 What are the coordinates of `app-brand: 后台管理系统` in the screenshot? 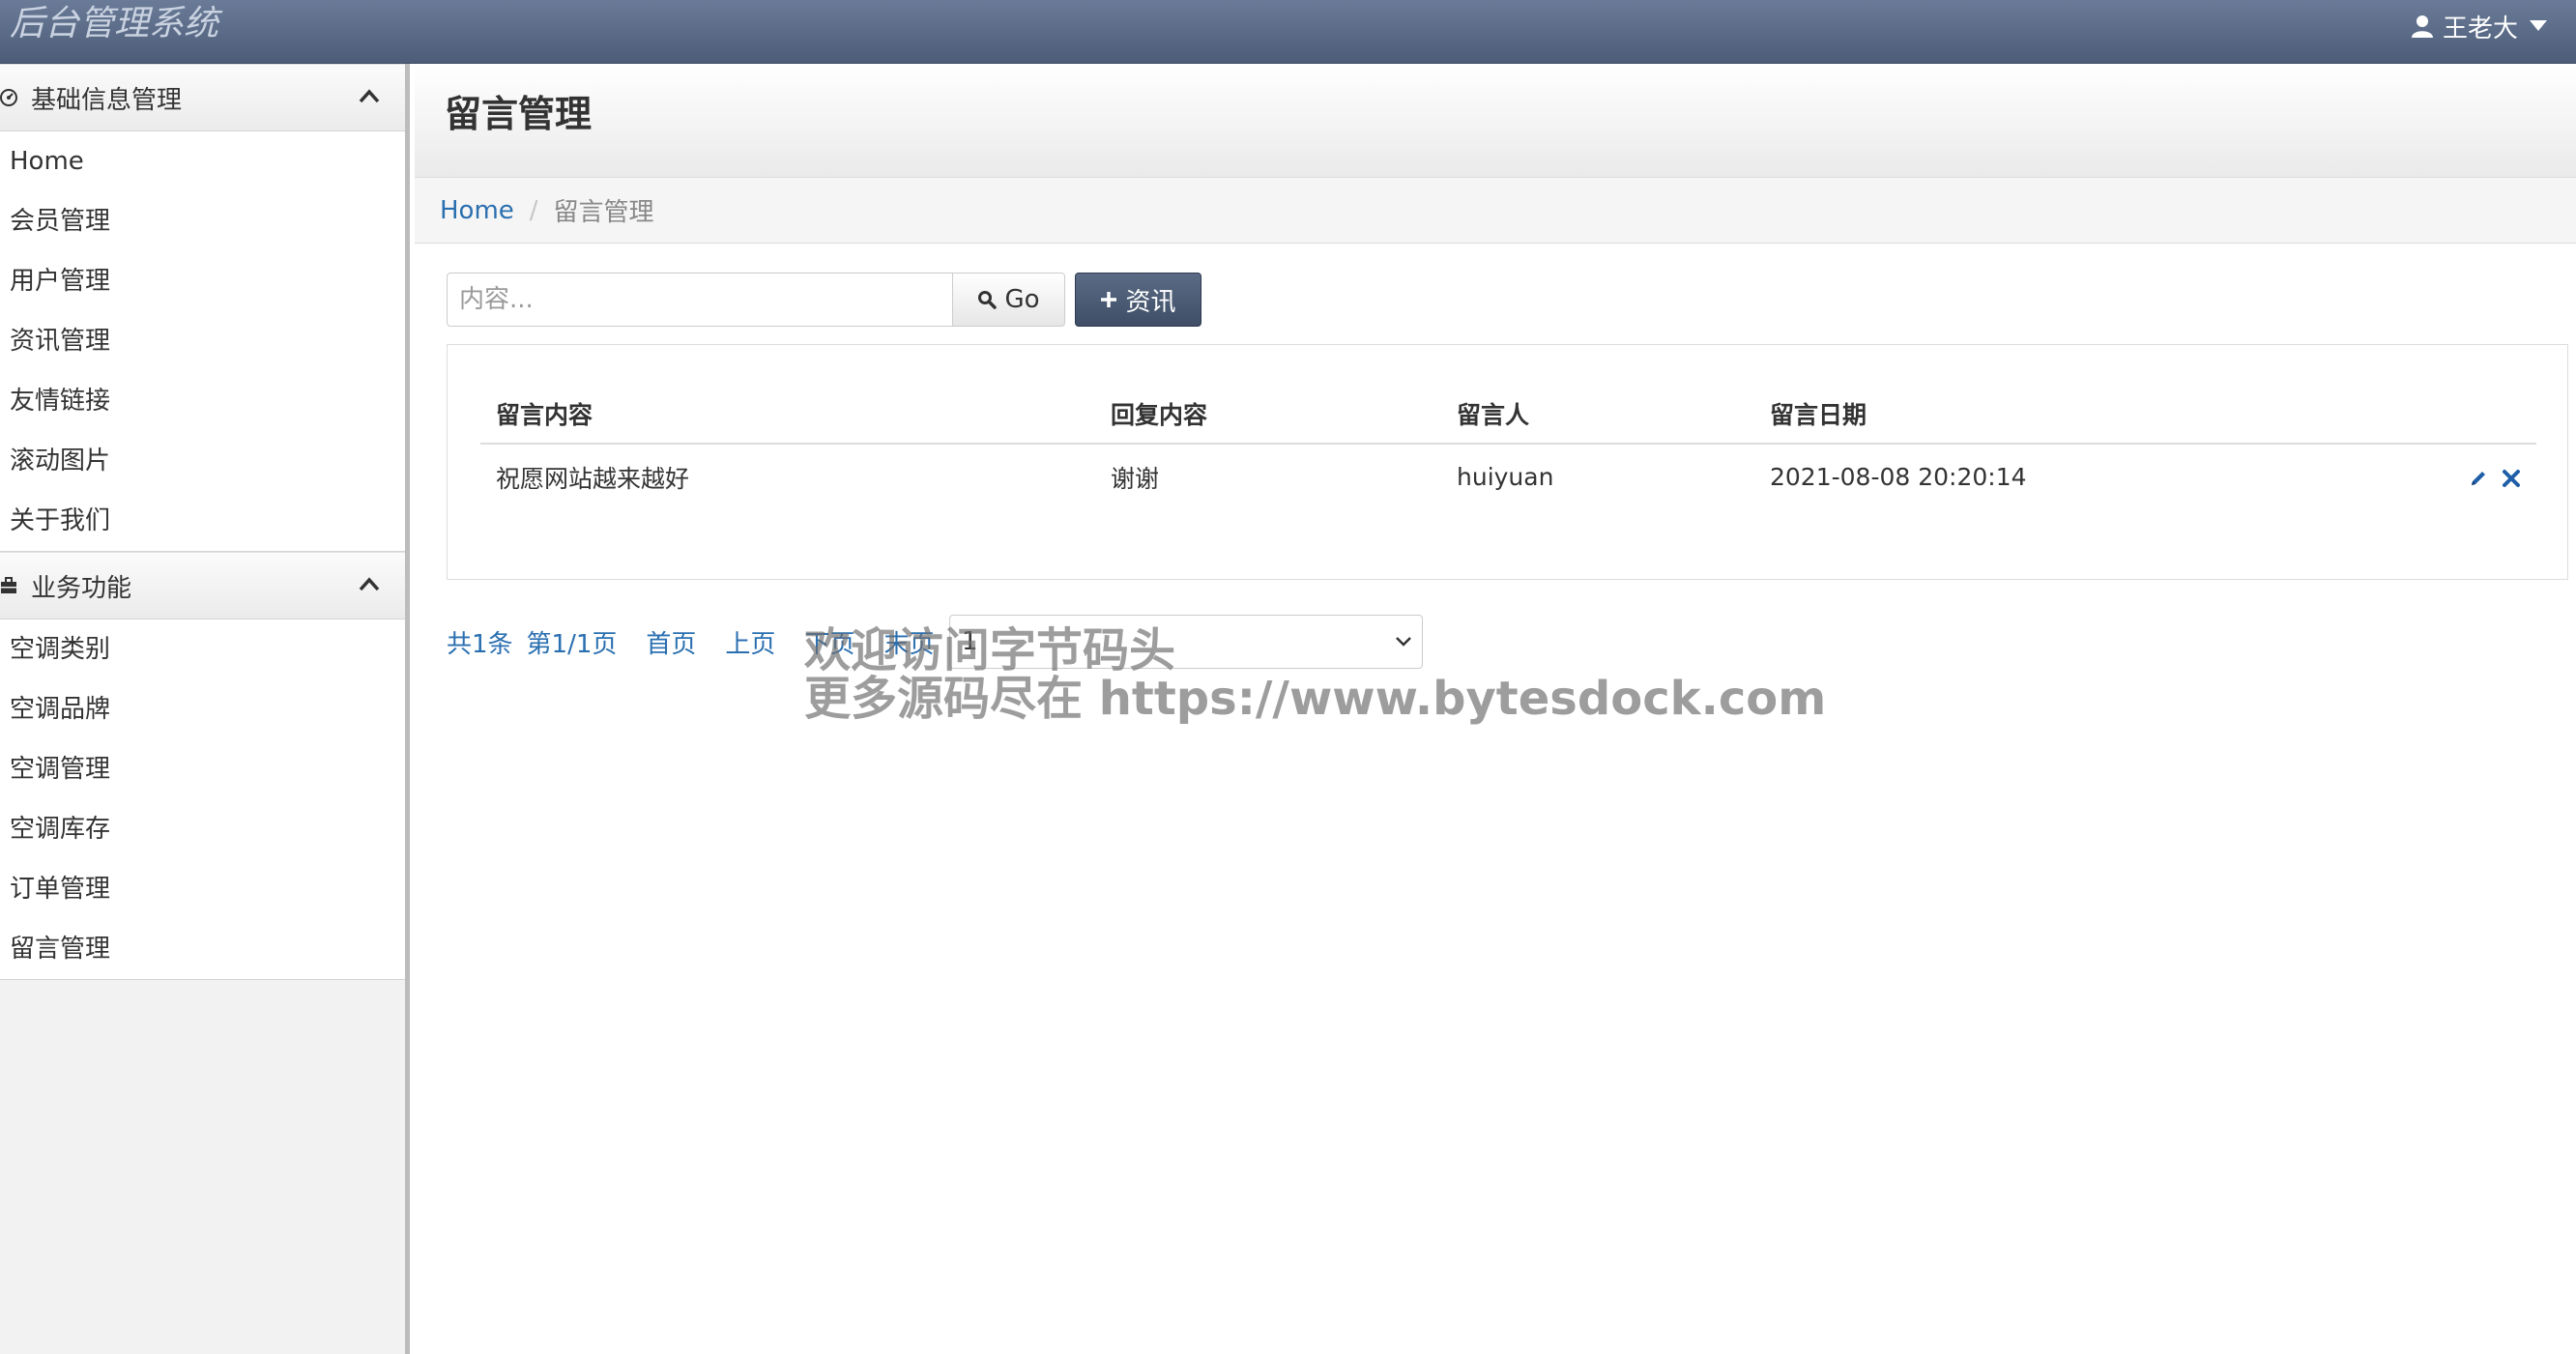 It's located at (114, 24).